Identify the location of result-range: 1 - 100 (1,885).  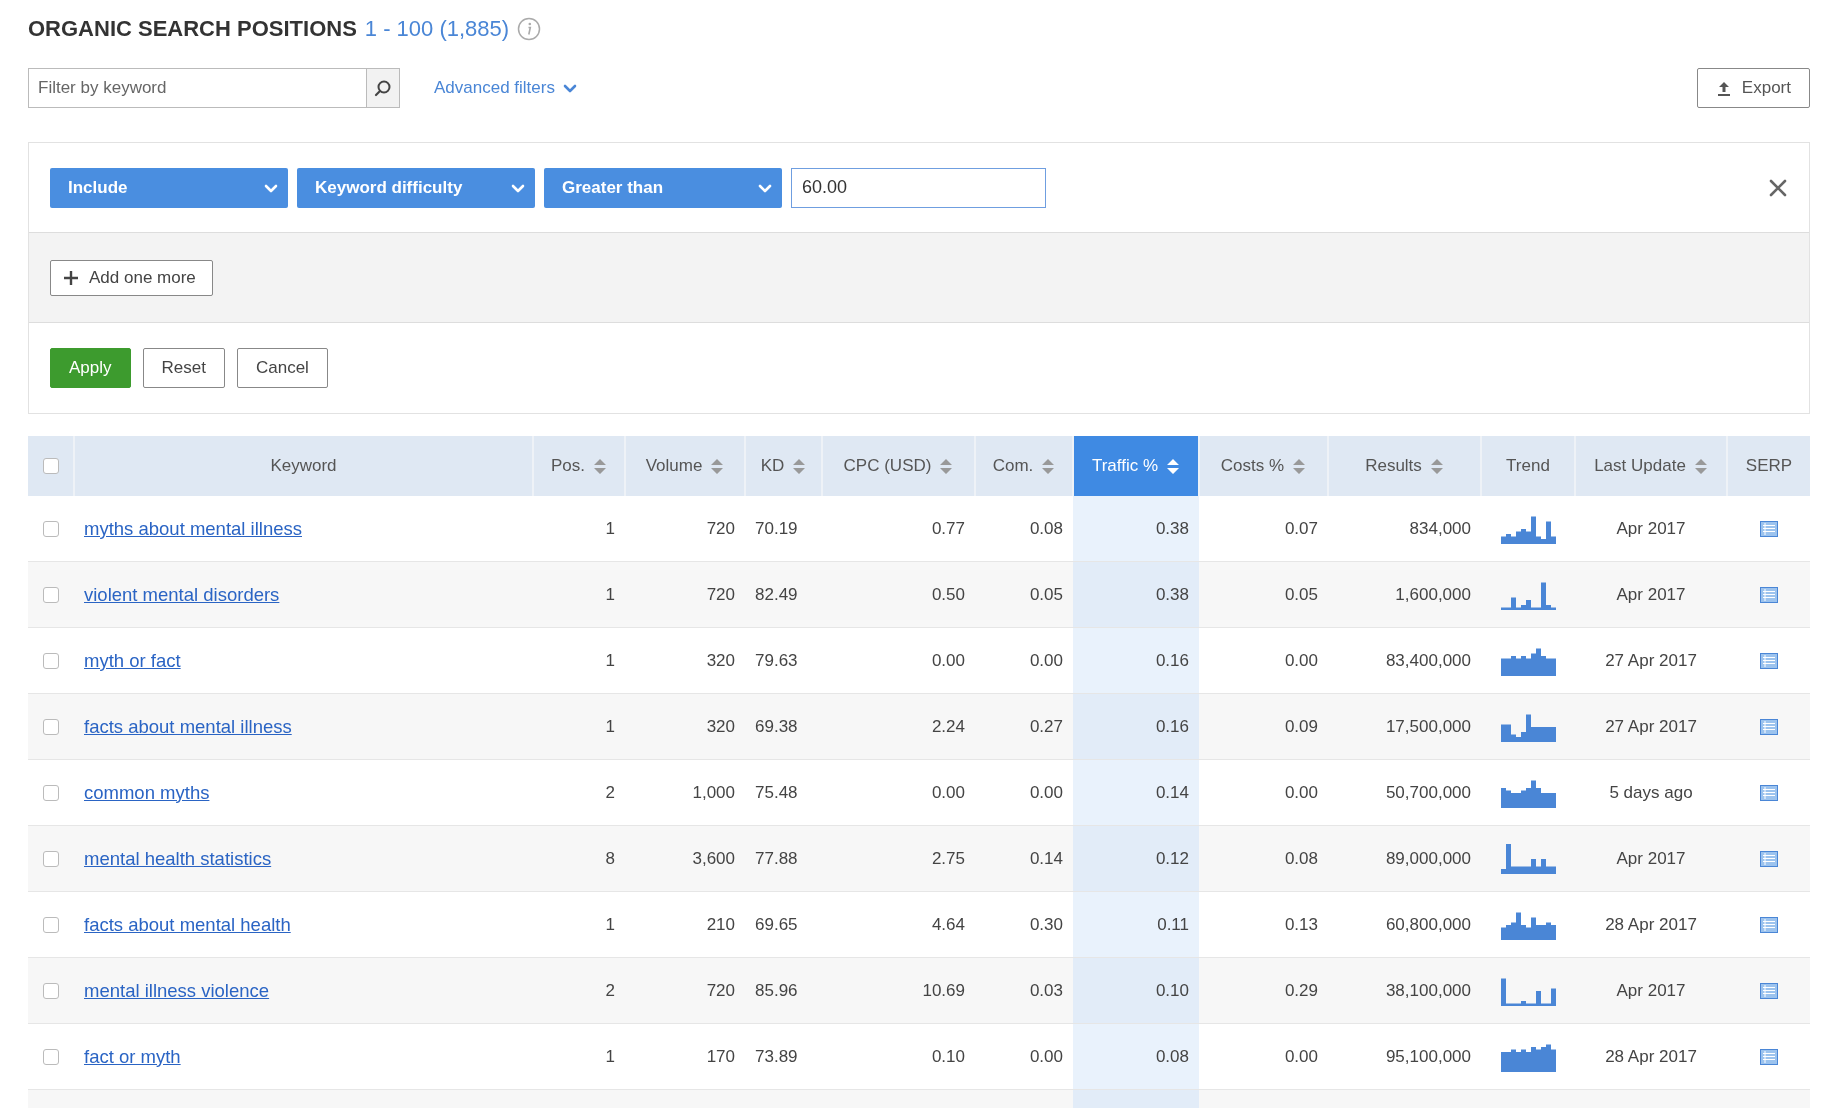
(437, 29).